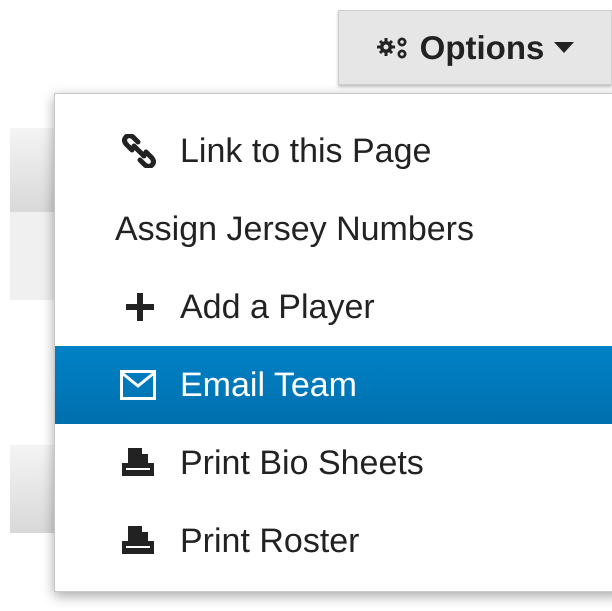  What do you see at coordinates (564, 47) in the screenshot?
I see `caret-icon` at bounding box center [564, 47].